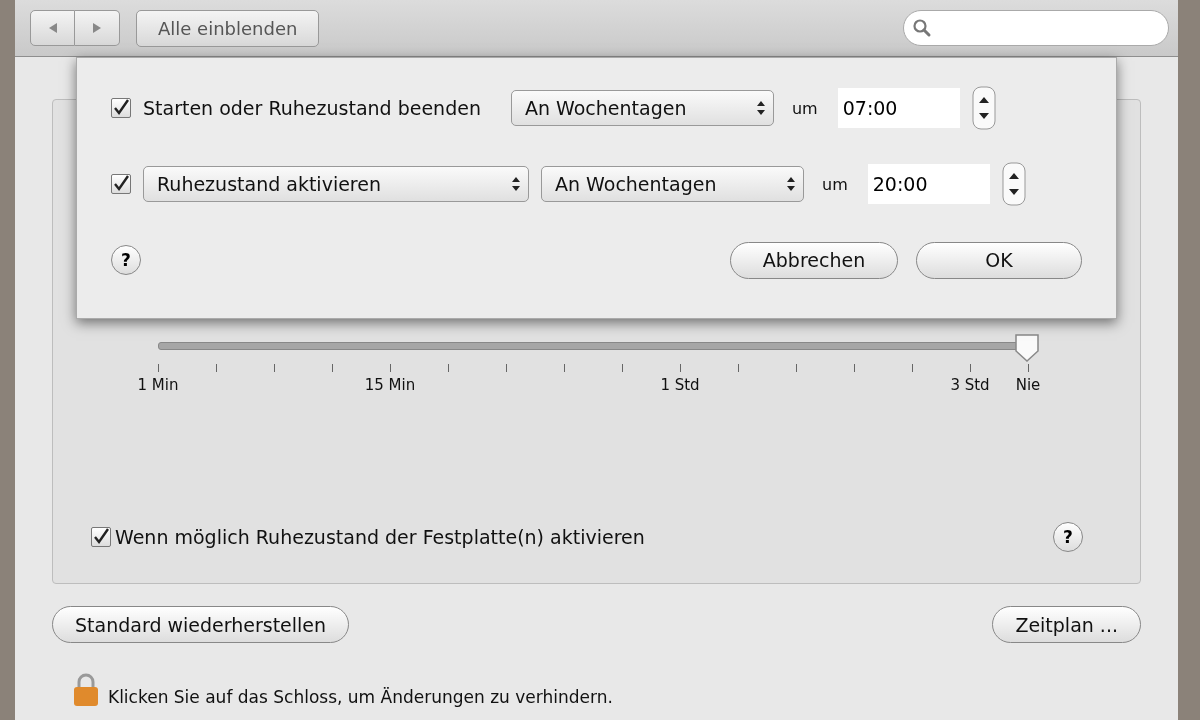 This screenshot has width=1200, height=720. What do you see at coordinates (1027, 348) in the screenshot?
I see `slider-thumb` at bounding box center [1027, 348].